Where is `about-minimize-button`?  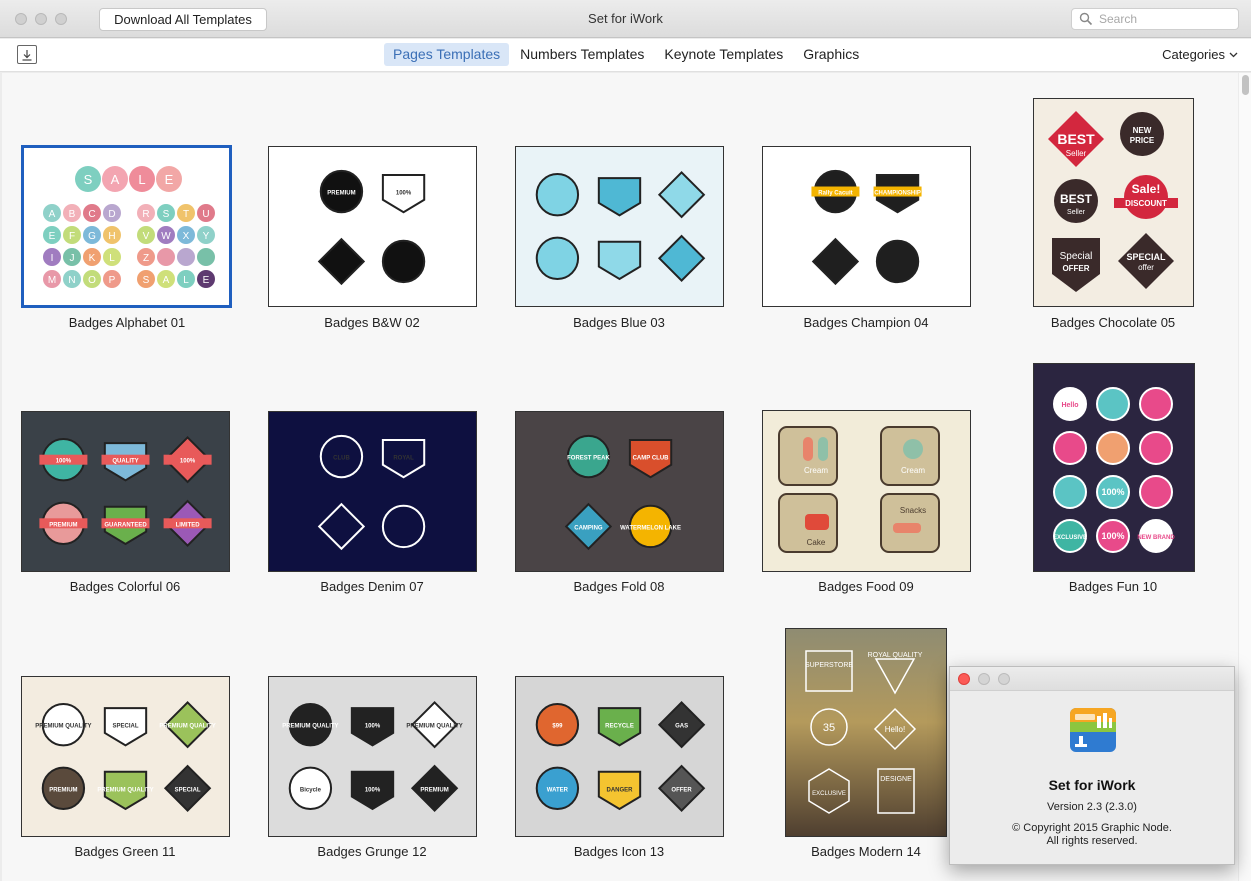
about-minimize-button is located at coordinates (984, 679).